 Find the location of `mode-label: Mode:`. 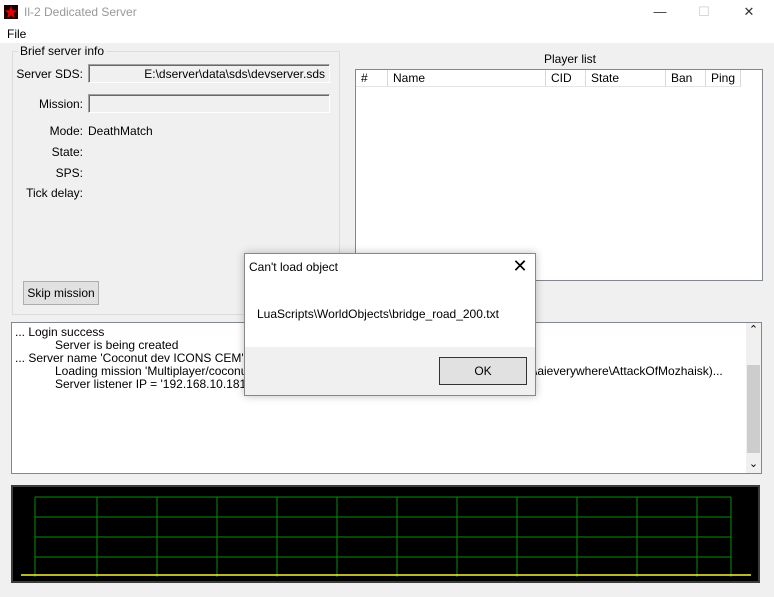

mode-label: Mode: is located at coordinates (66, 131).